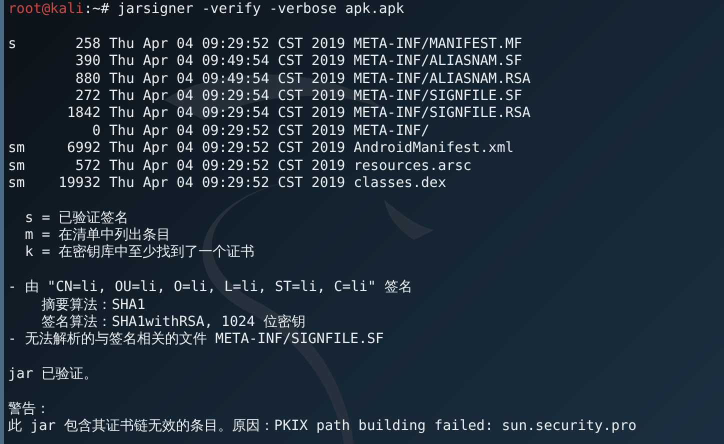 Image resolution: width=724 pixels, height=444 pixels. Describe the element at coordinates (139, 252) in the screenshot. I see `legend-text: k = 在密钥库中至少找到了一个证书` at that location.